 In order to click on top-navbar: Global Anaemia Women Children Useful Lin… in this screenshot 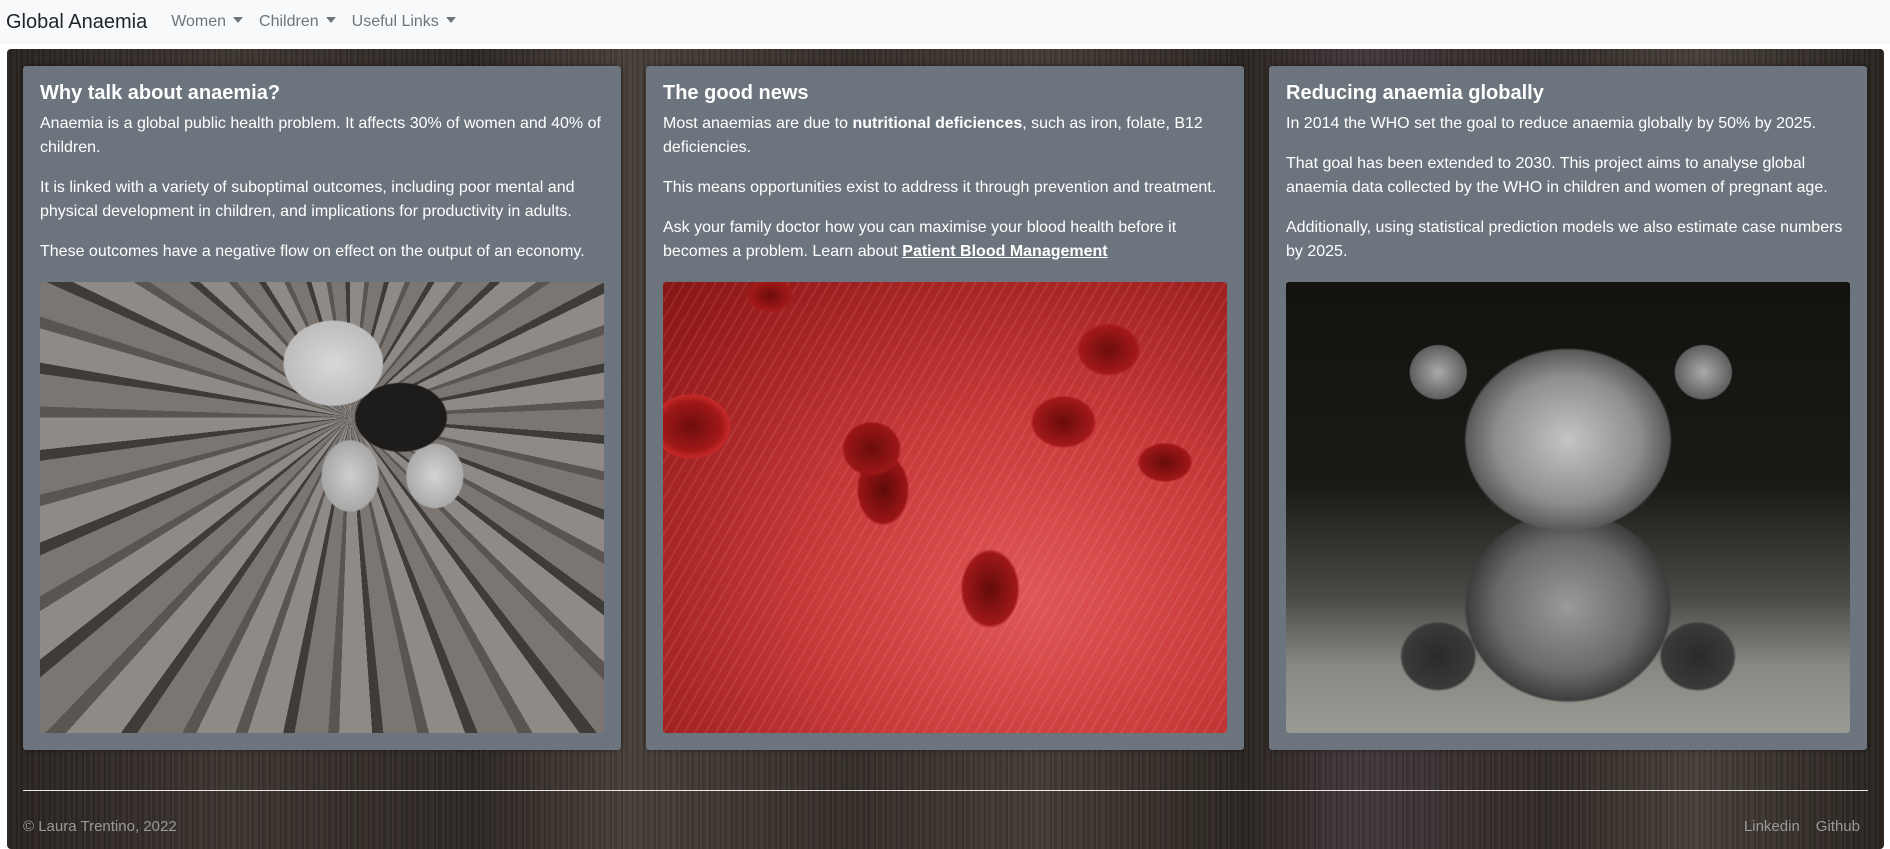, I will do `click(945, 22)`.